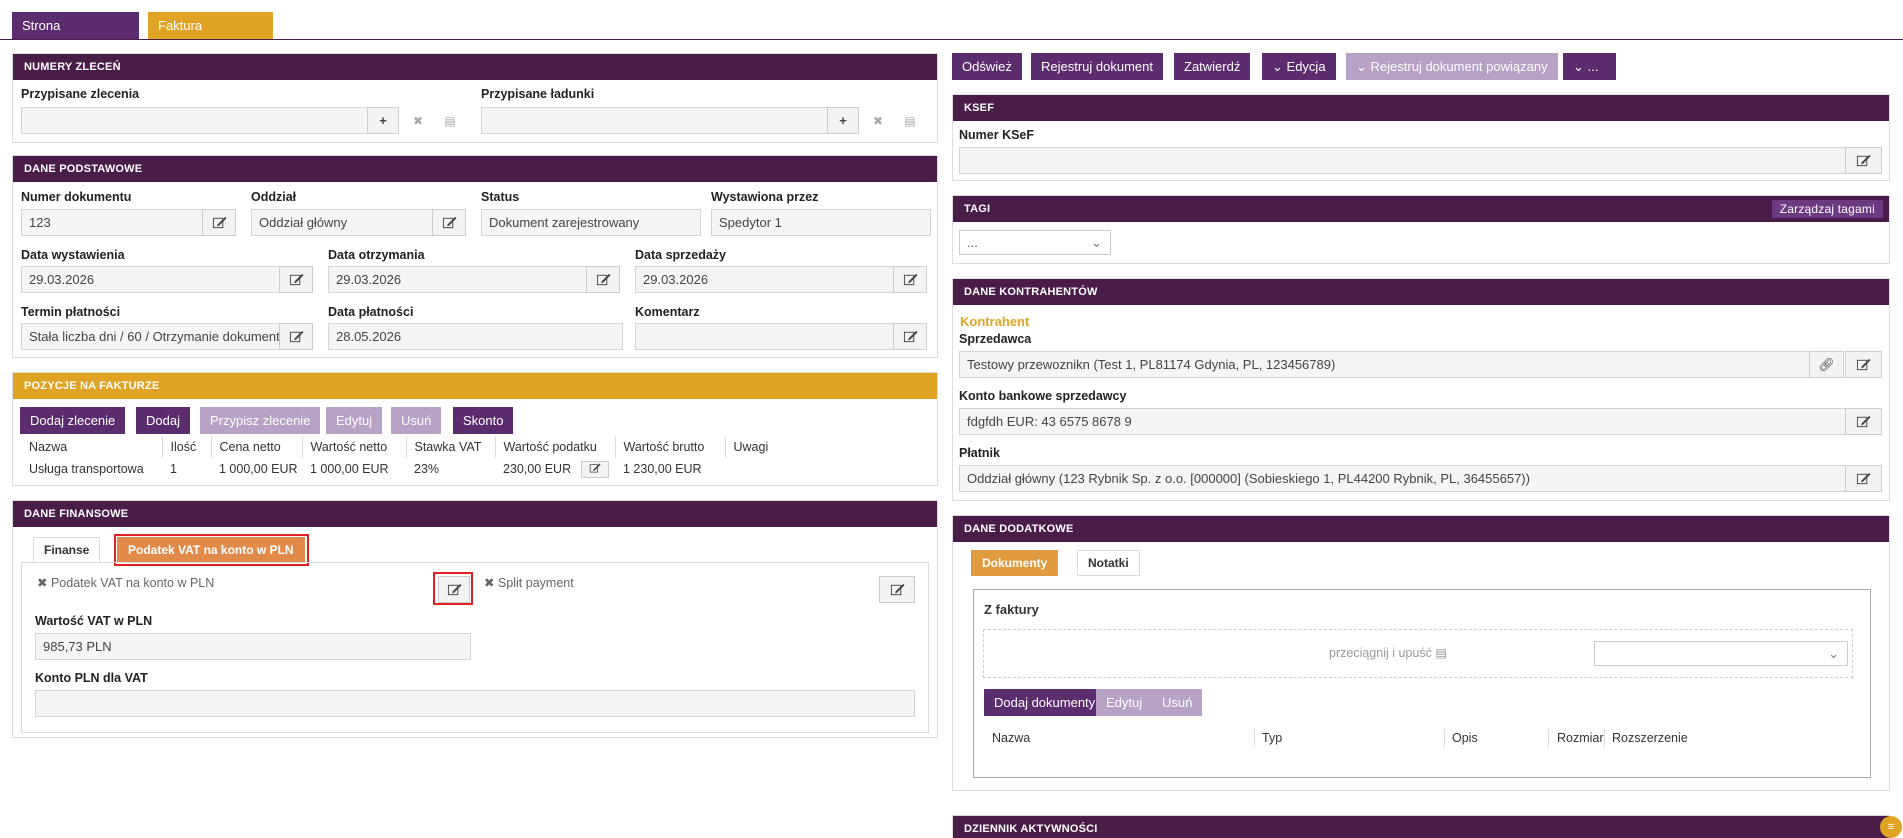 The image size is (1903, 838). I want to click on komentarz-field, so click(769, 336).